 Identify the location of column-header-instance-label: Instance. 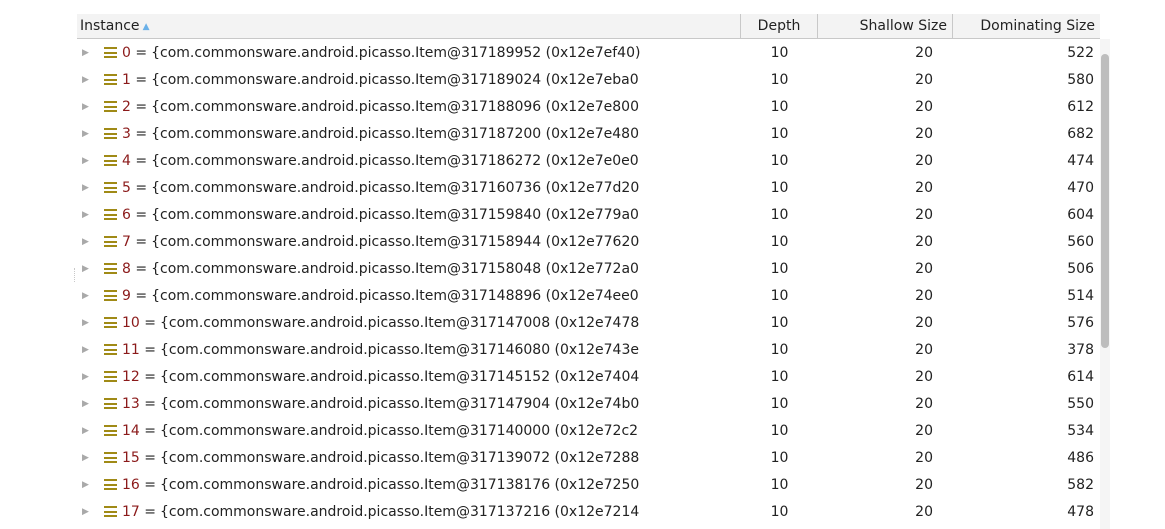
(110, 26).